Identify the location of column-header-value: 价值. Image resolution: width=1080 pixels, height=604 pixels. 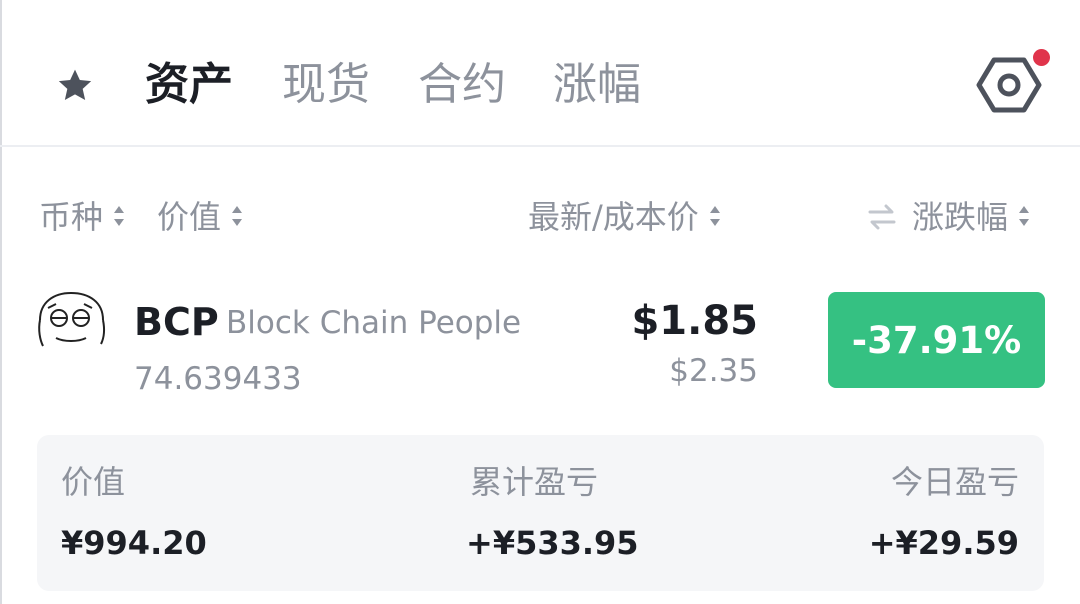
(200, 217).